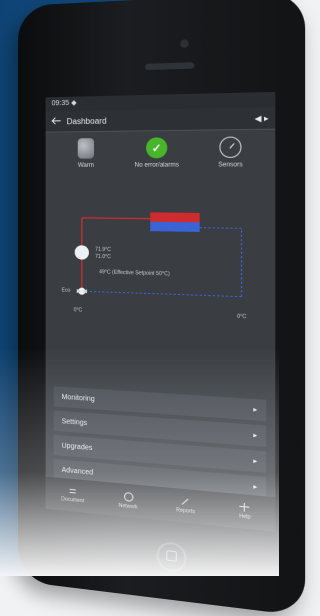 The height and width of the screenshot is (616, 320). I want to click on pen-icon, so click(185, 501).